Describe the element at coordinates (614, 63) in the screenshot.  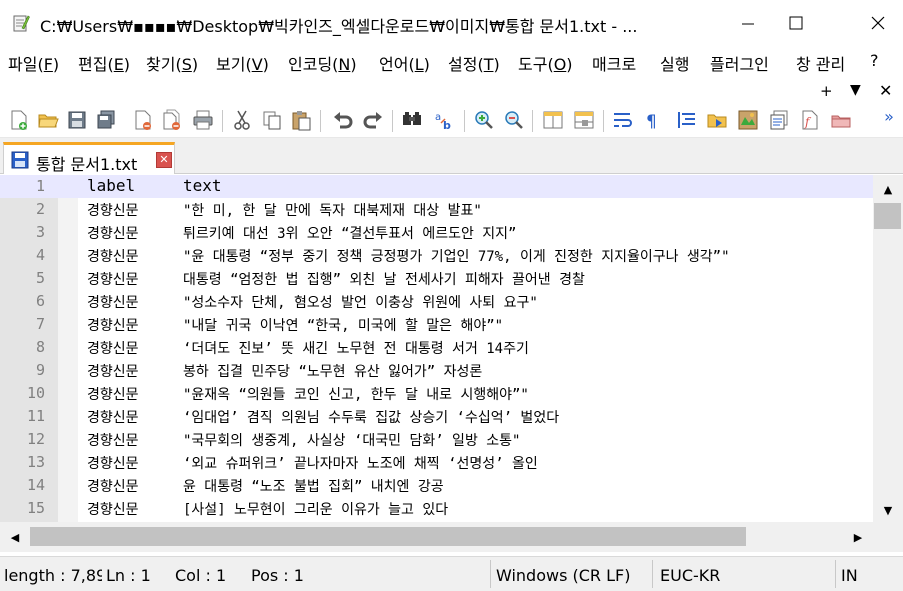
I see `menu-macro: 매크로` at that location.